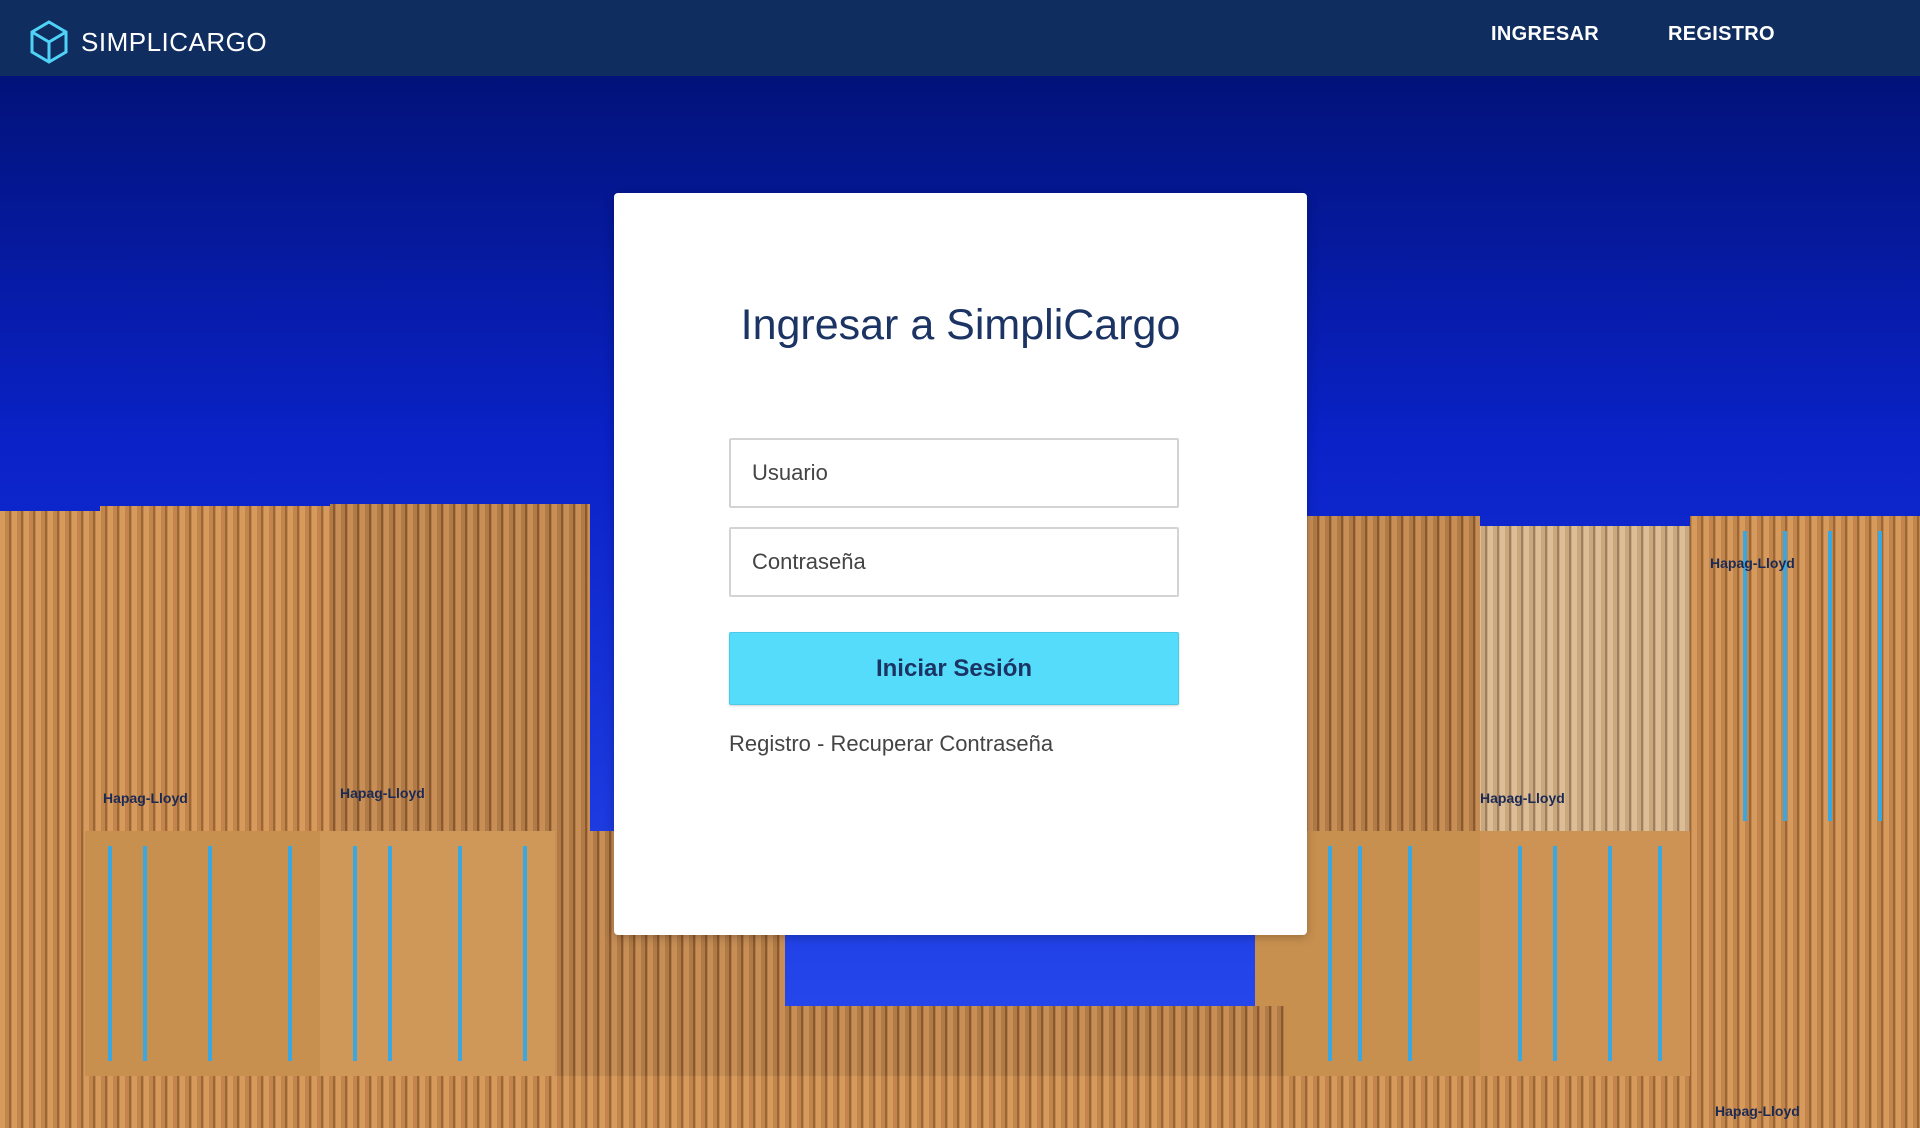  I want to click on brand-logo: SIMPLICARGO, so click(148, 42).